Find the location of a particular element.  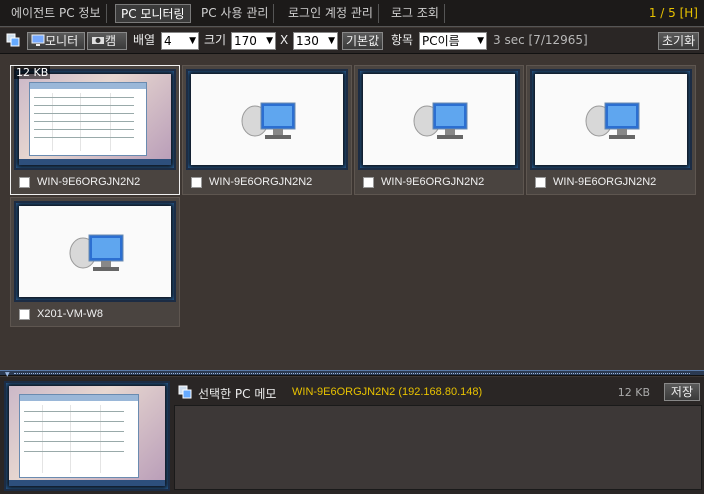

item-label: 항목 is located at coordinates (402, 40).